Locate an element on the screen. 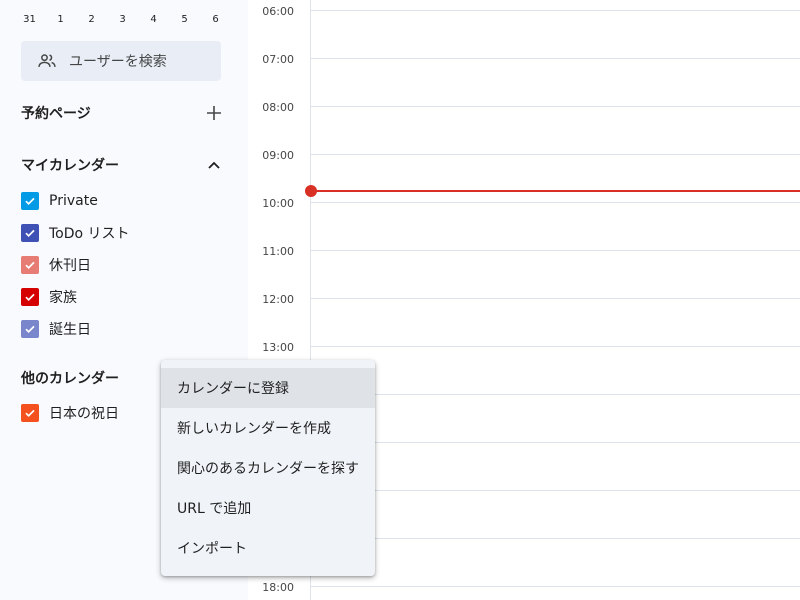 This screenshot has width=800, height=600. menu-item-subscribe: カレンダーに登録 is located at coordinates (268, 388).